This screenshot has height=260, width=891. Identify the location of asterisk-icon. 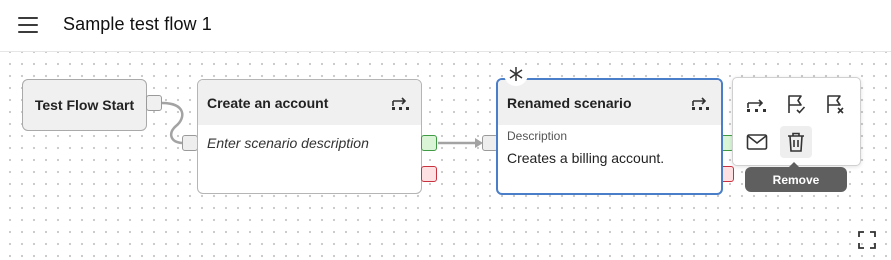
(516, 74).